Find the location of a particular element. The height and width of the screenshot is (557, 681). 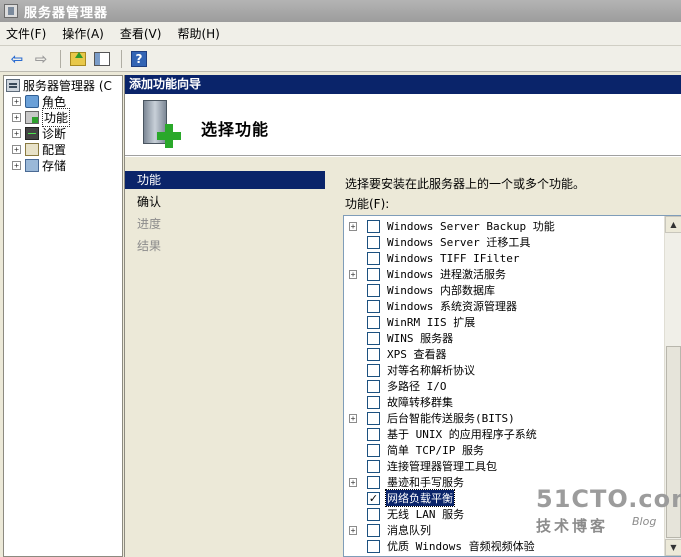

storage-icon is located at coordinates (32, 165).